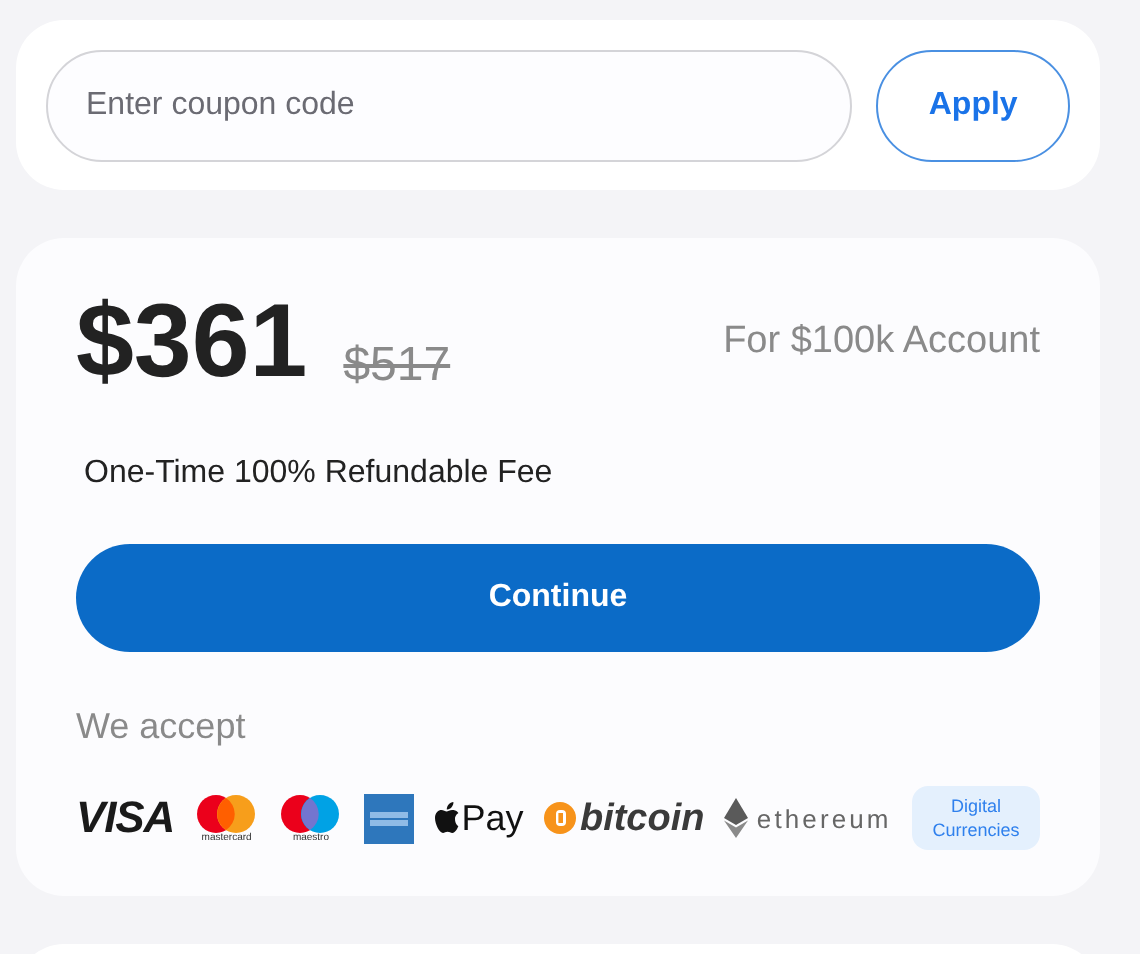  What do you see at coordinates (975, 818) in the screenshot?
I see `digital-currencies-badge: Digital Currencies` at bounding box center [975, 818].